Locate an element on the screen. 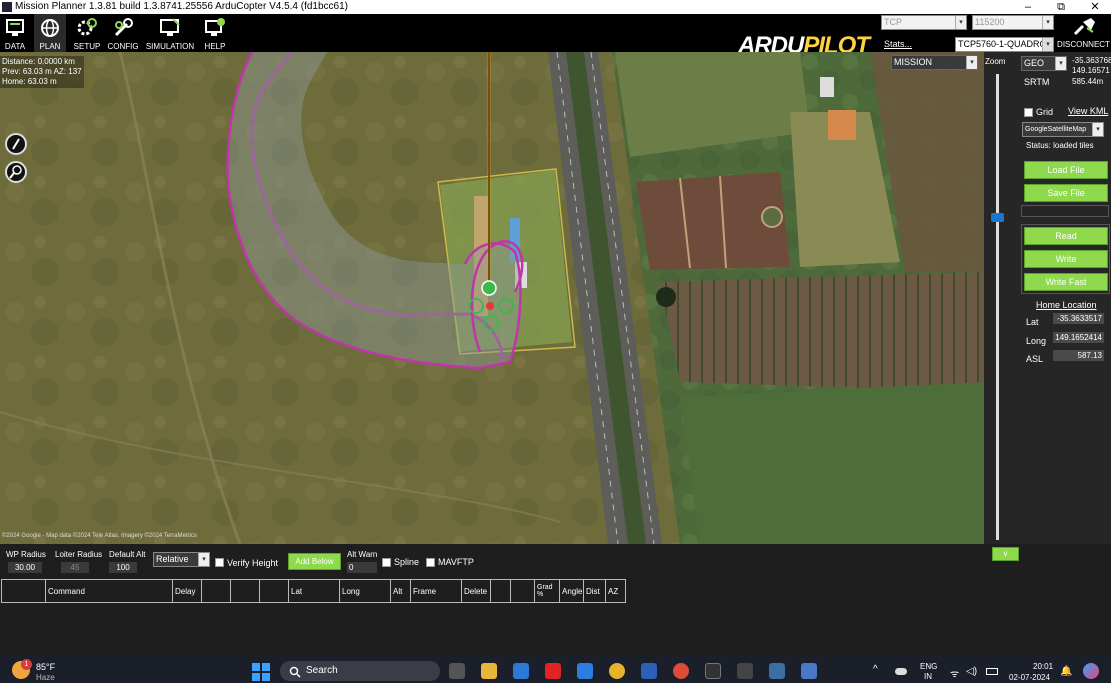  col-command: Command is located at coordinates (109, 591).